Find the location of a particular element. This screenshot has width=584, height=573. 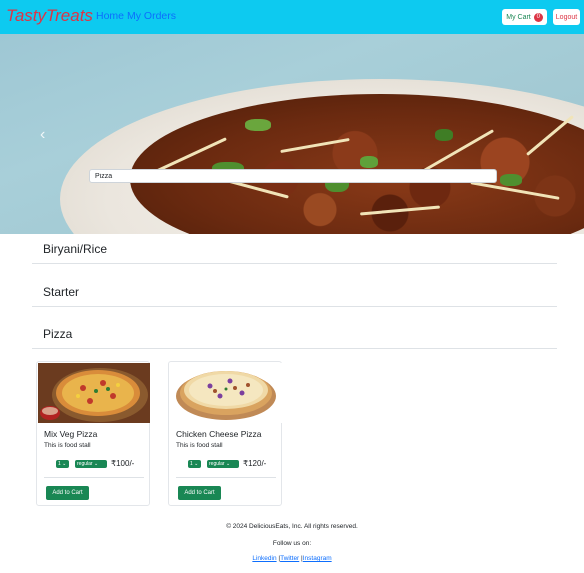

search-input is located at coordinates (293, 176).